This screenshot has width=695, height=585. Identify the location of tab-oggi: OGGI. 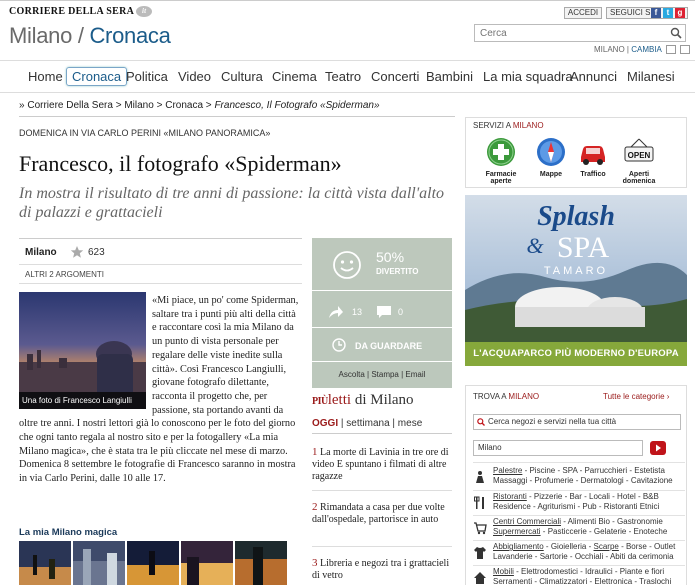
(325, 423).